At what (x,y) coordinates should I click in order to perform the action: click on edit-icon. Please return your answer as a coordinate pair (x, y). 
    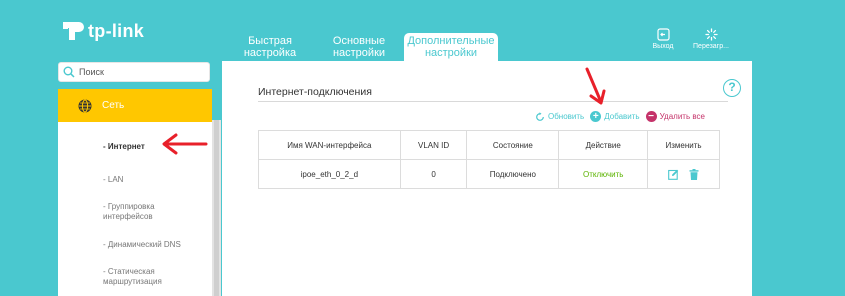
    Looking at the image, I should click on (673, 174).